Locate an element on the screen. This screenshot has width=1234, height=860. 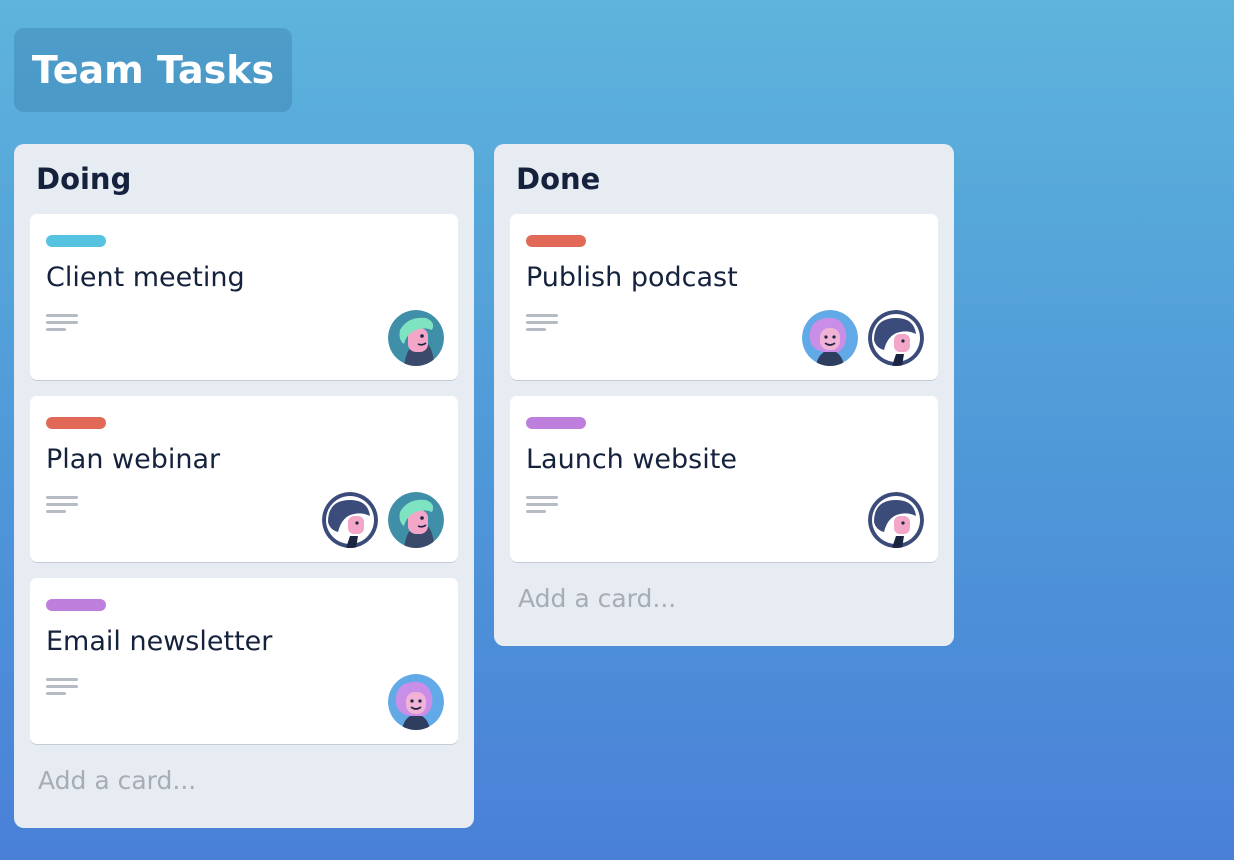
list-title: Doing is located at coordinates (83, 179).